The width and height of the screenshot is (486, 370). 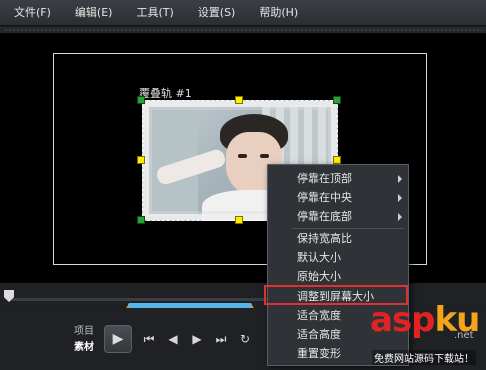 I want to click on prev-frame-icon: ◀, so click(x=173, y=339).